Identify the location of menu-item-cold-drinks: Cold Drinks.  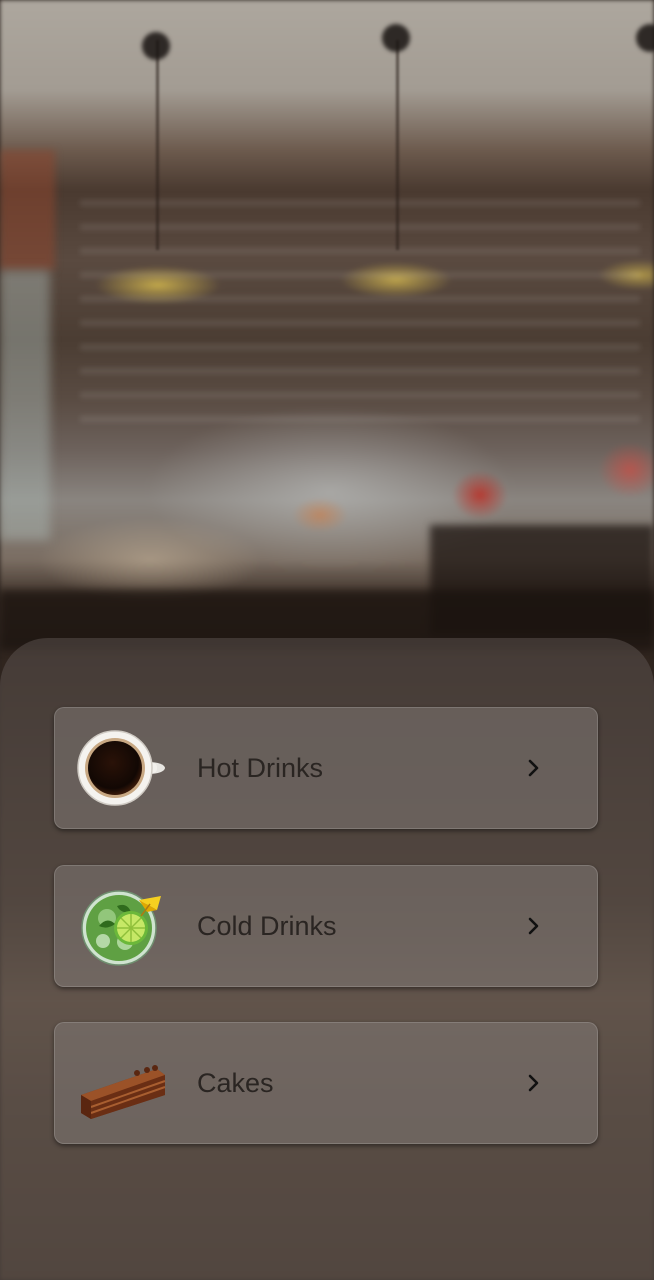
(326, 926).